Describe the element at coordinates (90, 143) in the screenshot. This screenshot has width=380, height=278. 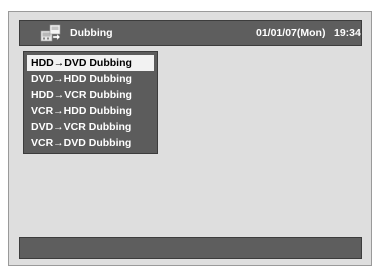
I see `menu-item-vcr-dvd: VCR→DVD Dubbing` at that location.